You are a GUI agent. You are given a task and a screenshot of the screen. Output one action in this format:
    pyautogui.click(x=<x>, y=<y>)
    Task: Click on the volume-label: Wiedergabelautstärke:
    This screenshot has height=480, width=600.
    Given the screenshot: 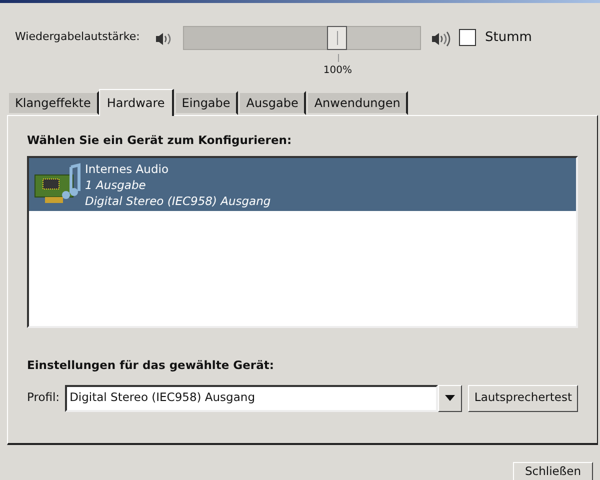 What is the action you would take?
    pyautogui.click(x=78, y=37)
    